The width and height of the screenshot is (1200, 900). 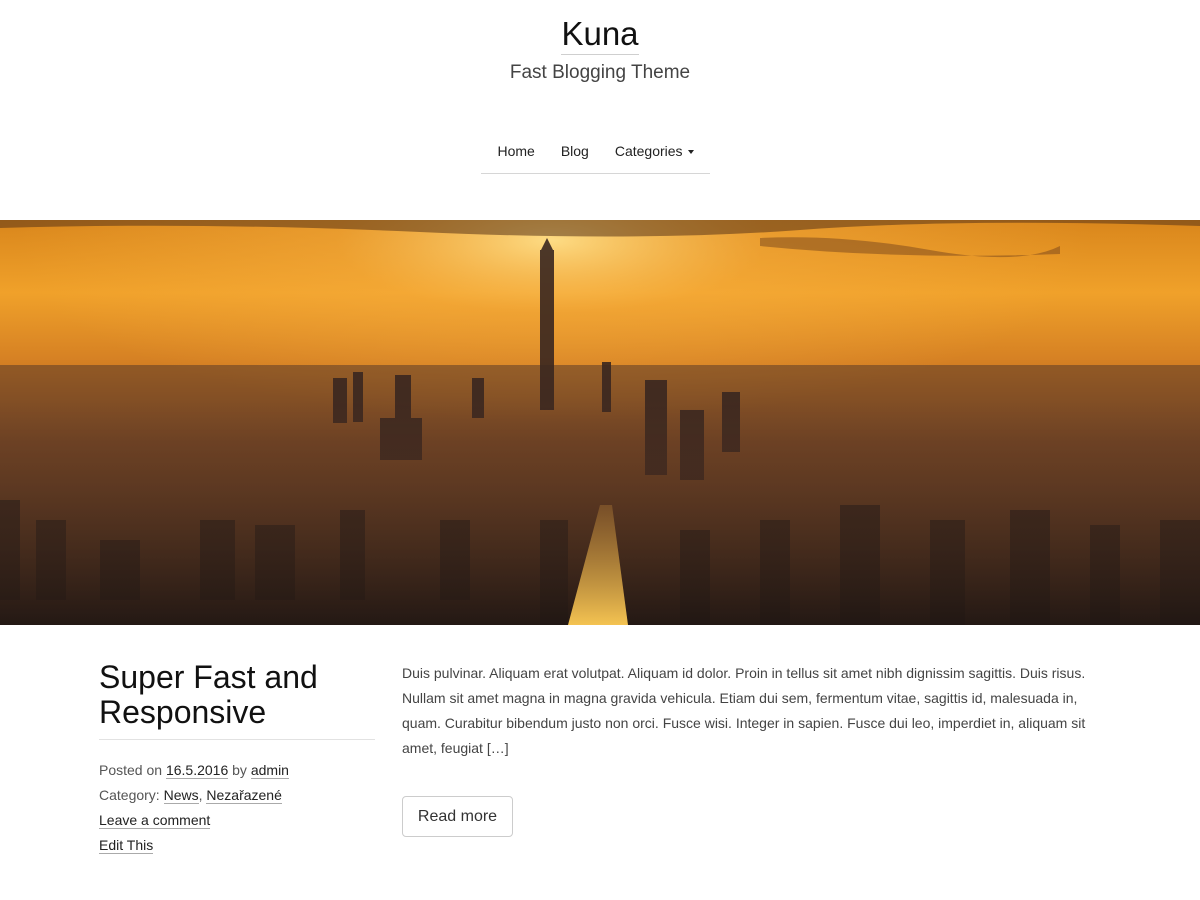 I want to click on post-meta-edit: Edit This, so click(x=126, y=845).